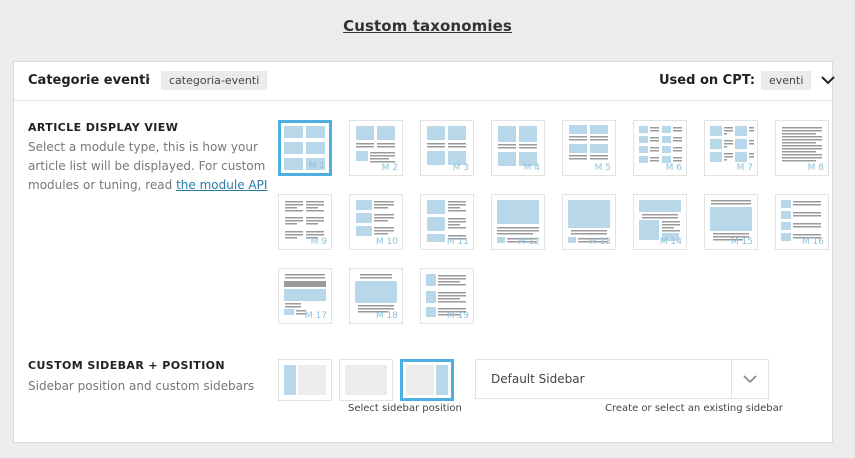  What do you see at coordinates (602, 168) in the screenshot?
I see `module-label: M 5` at bounding box center [602, 168].